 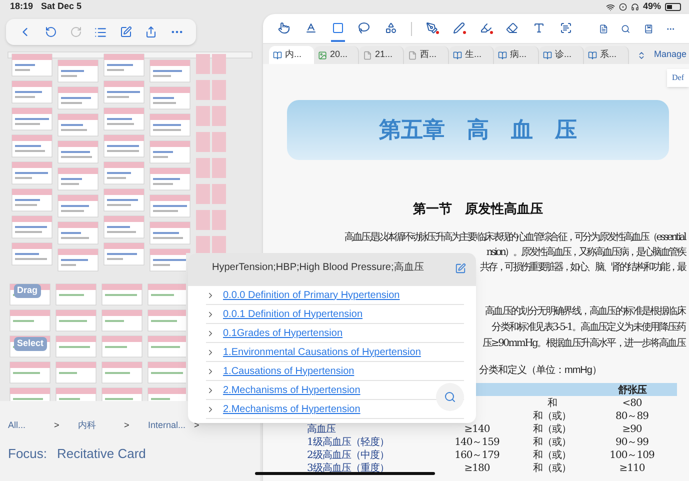 What do you see at coordinates (583, 344) in the screenshot?
I see `paragraph-line: 压≥90mmHg。根据血压升高水平，进一步将高血压` at bounding box center [583, 344].